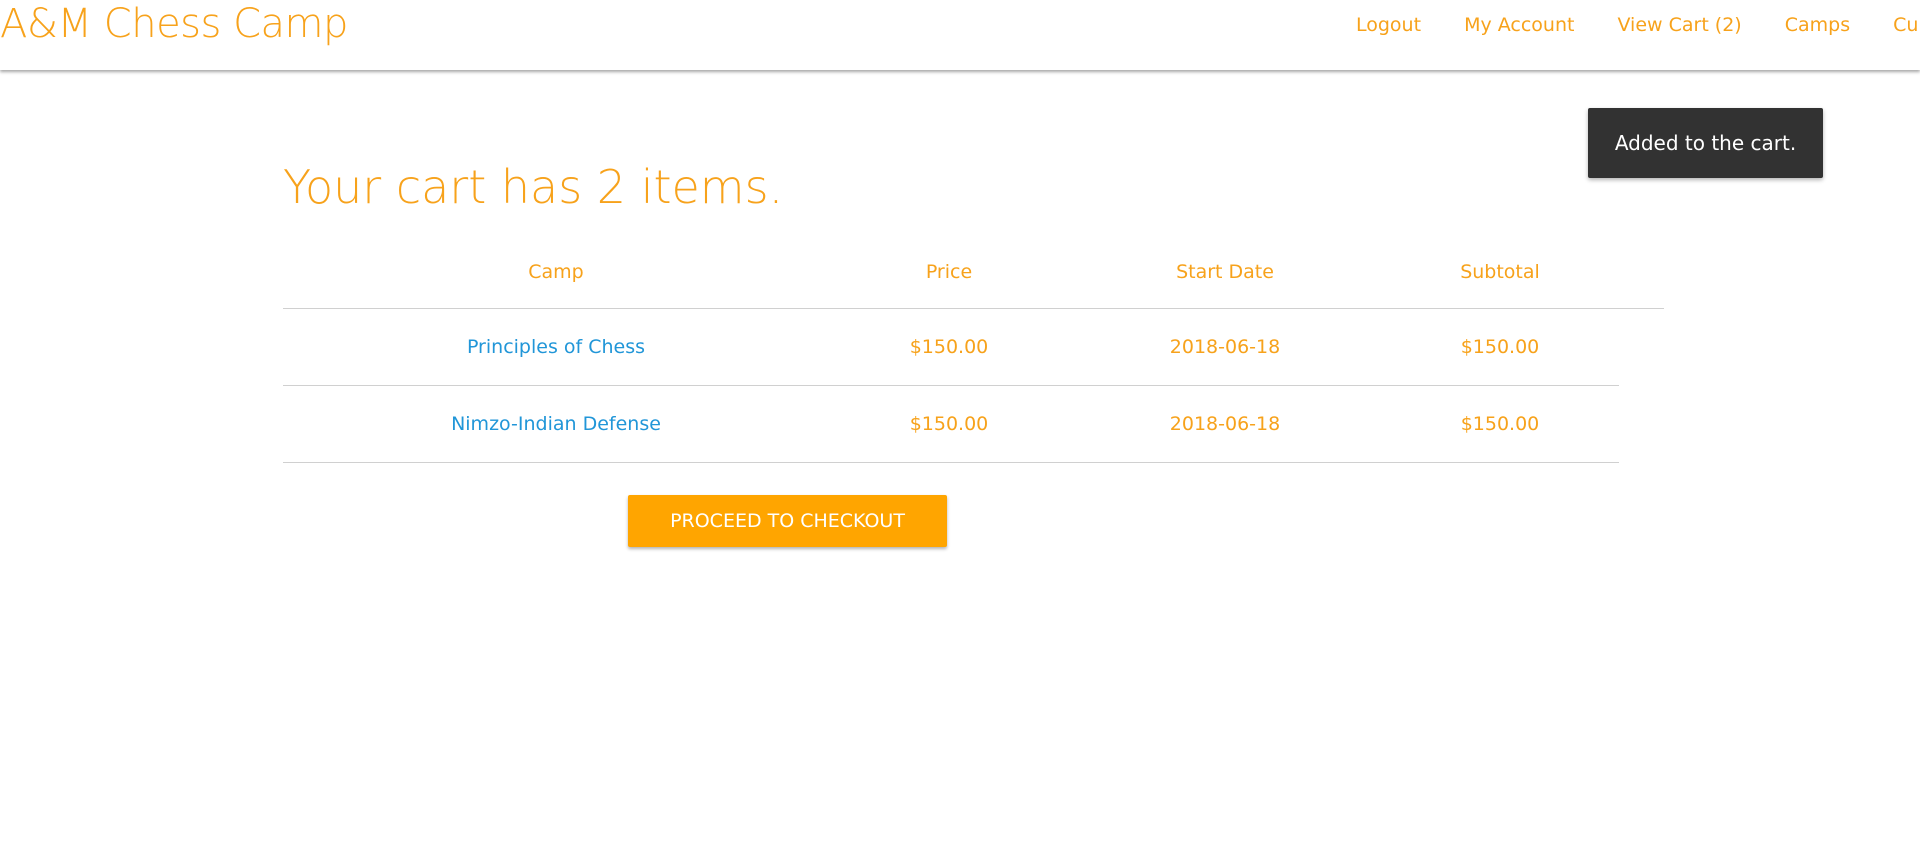 The width and height of the screenshot is (1920, 867). I want to click on page-title: Your cart has 2 items., so click(533, 187).